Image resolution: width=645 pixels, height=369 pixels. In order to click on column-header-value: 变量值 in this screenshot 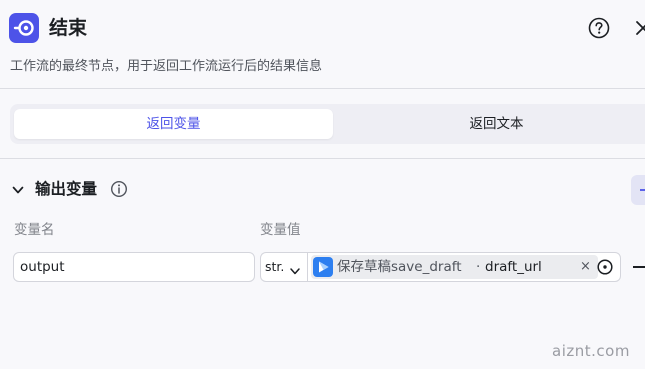, I will do `click(280, 230)`.